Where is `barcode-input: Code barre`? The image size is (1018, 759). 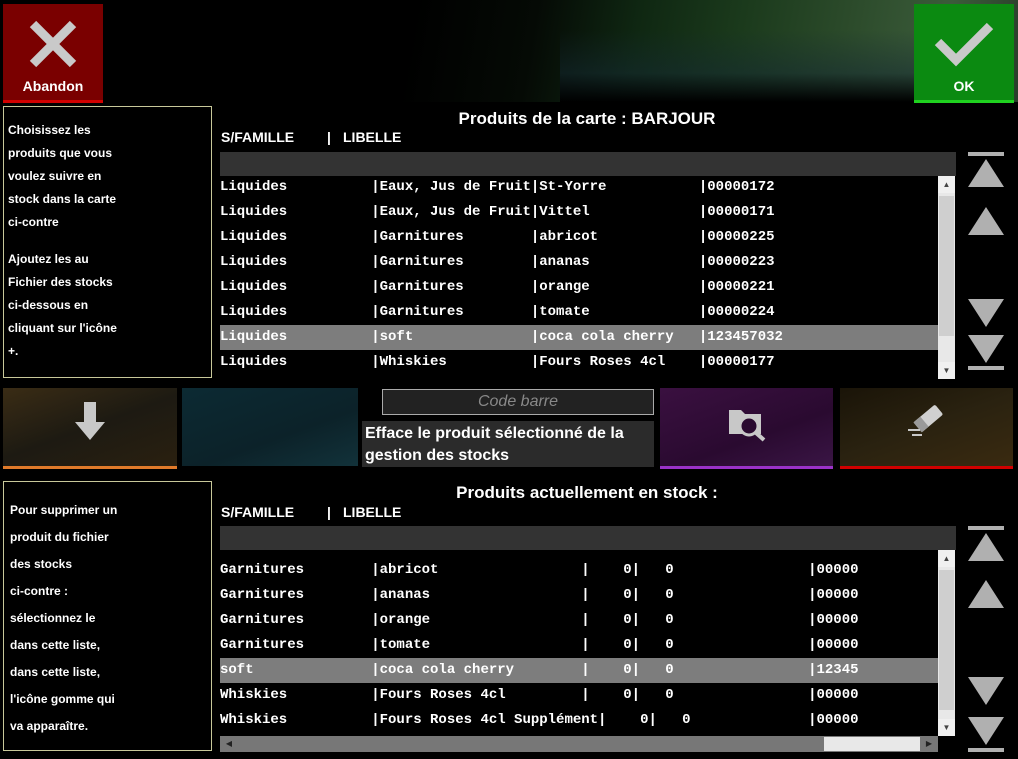 barcode-input: Code barre is located at coordinates (518, 402).